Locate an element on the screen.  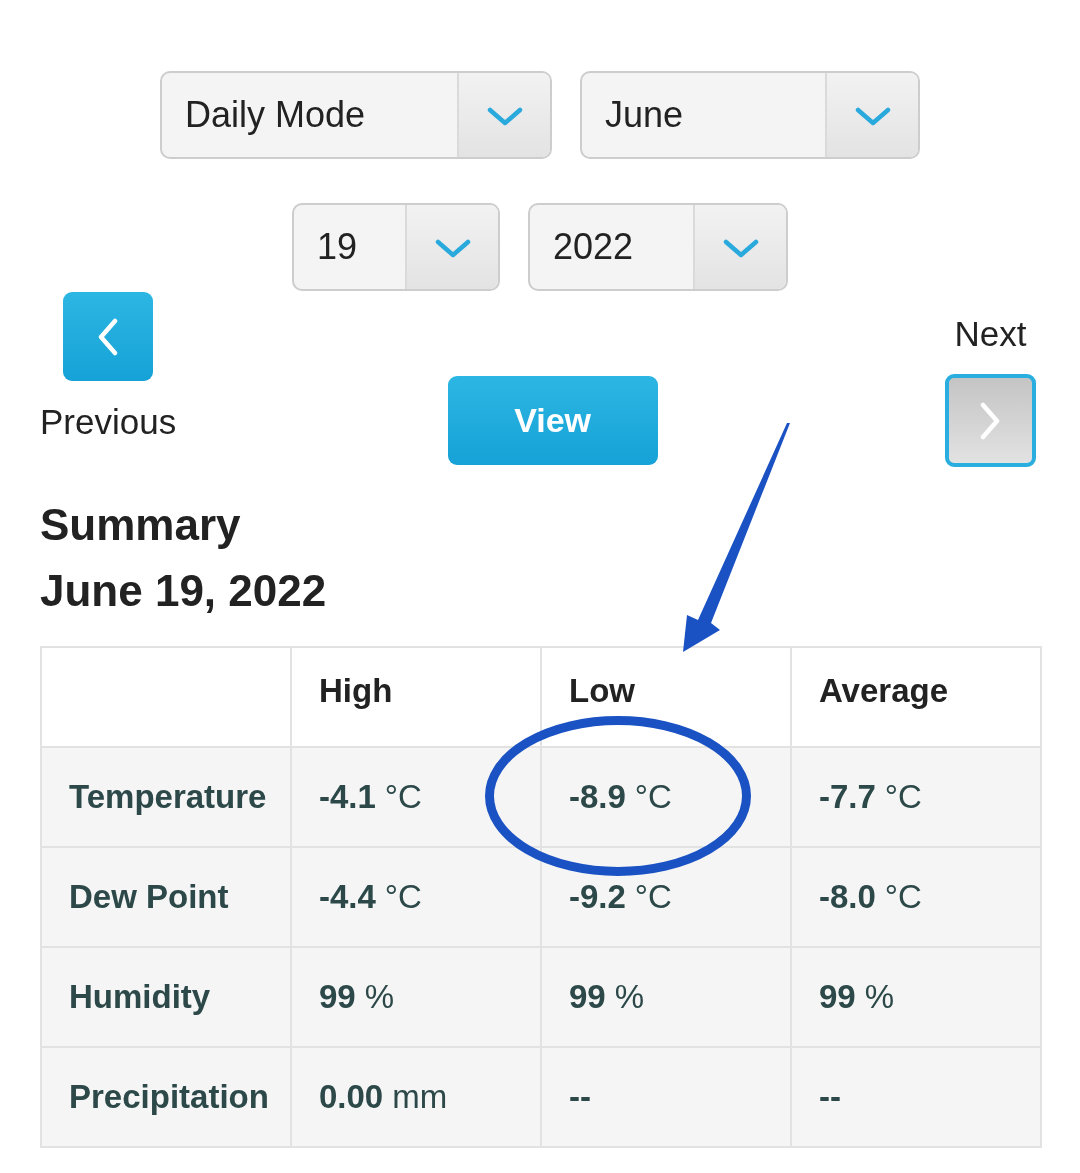
next-label: Next is located at coordinates (990, 334).